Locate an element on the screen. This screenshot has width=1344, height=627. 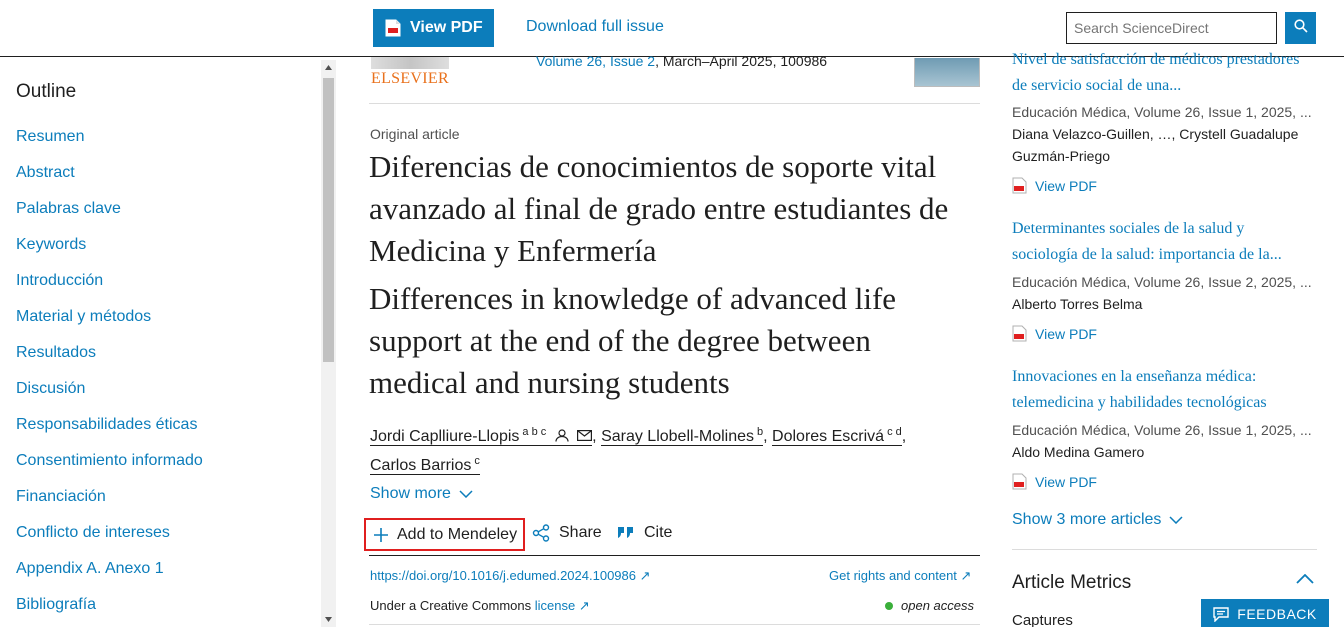
captures-label: Captures is located at coordinates (1042, 619).